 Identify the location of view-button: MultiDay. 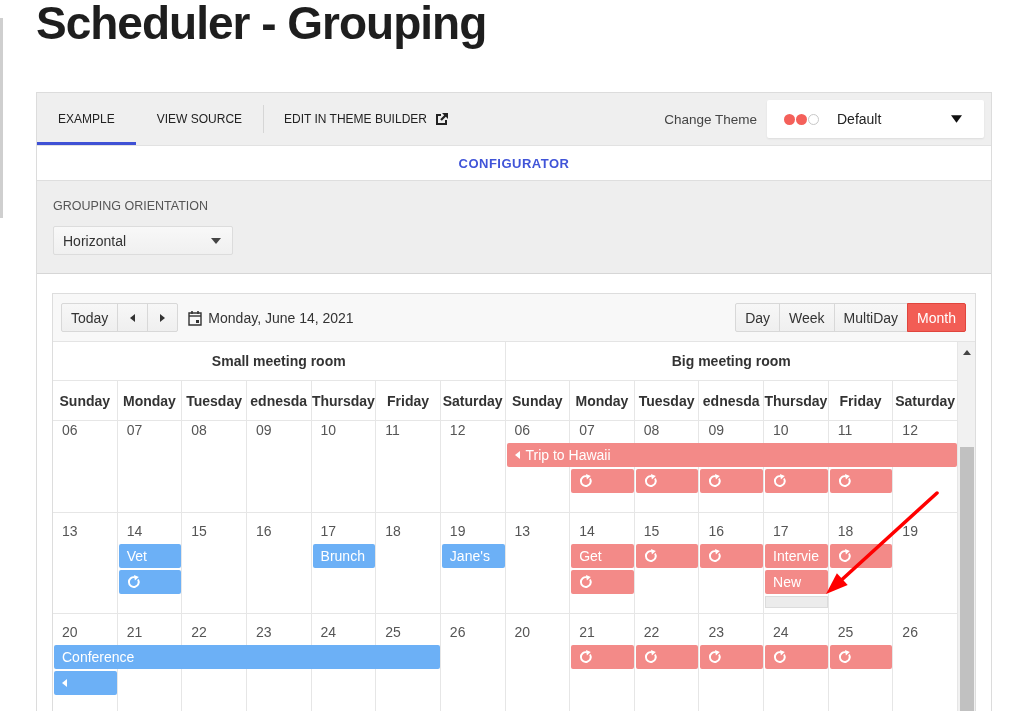
(871, 317).